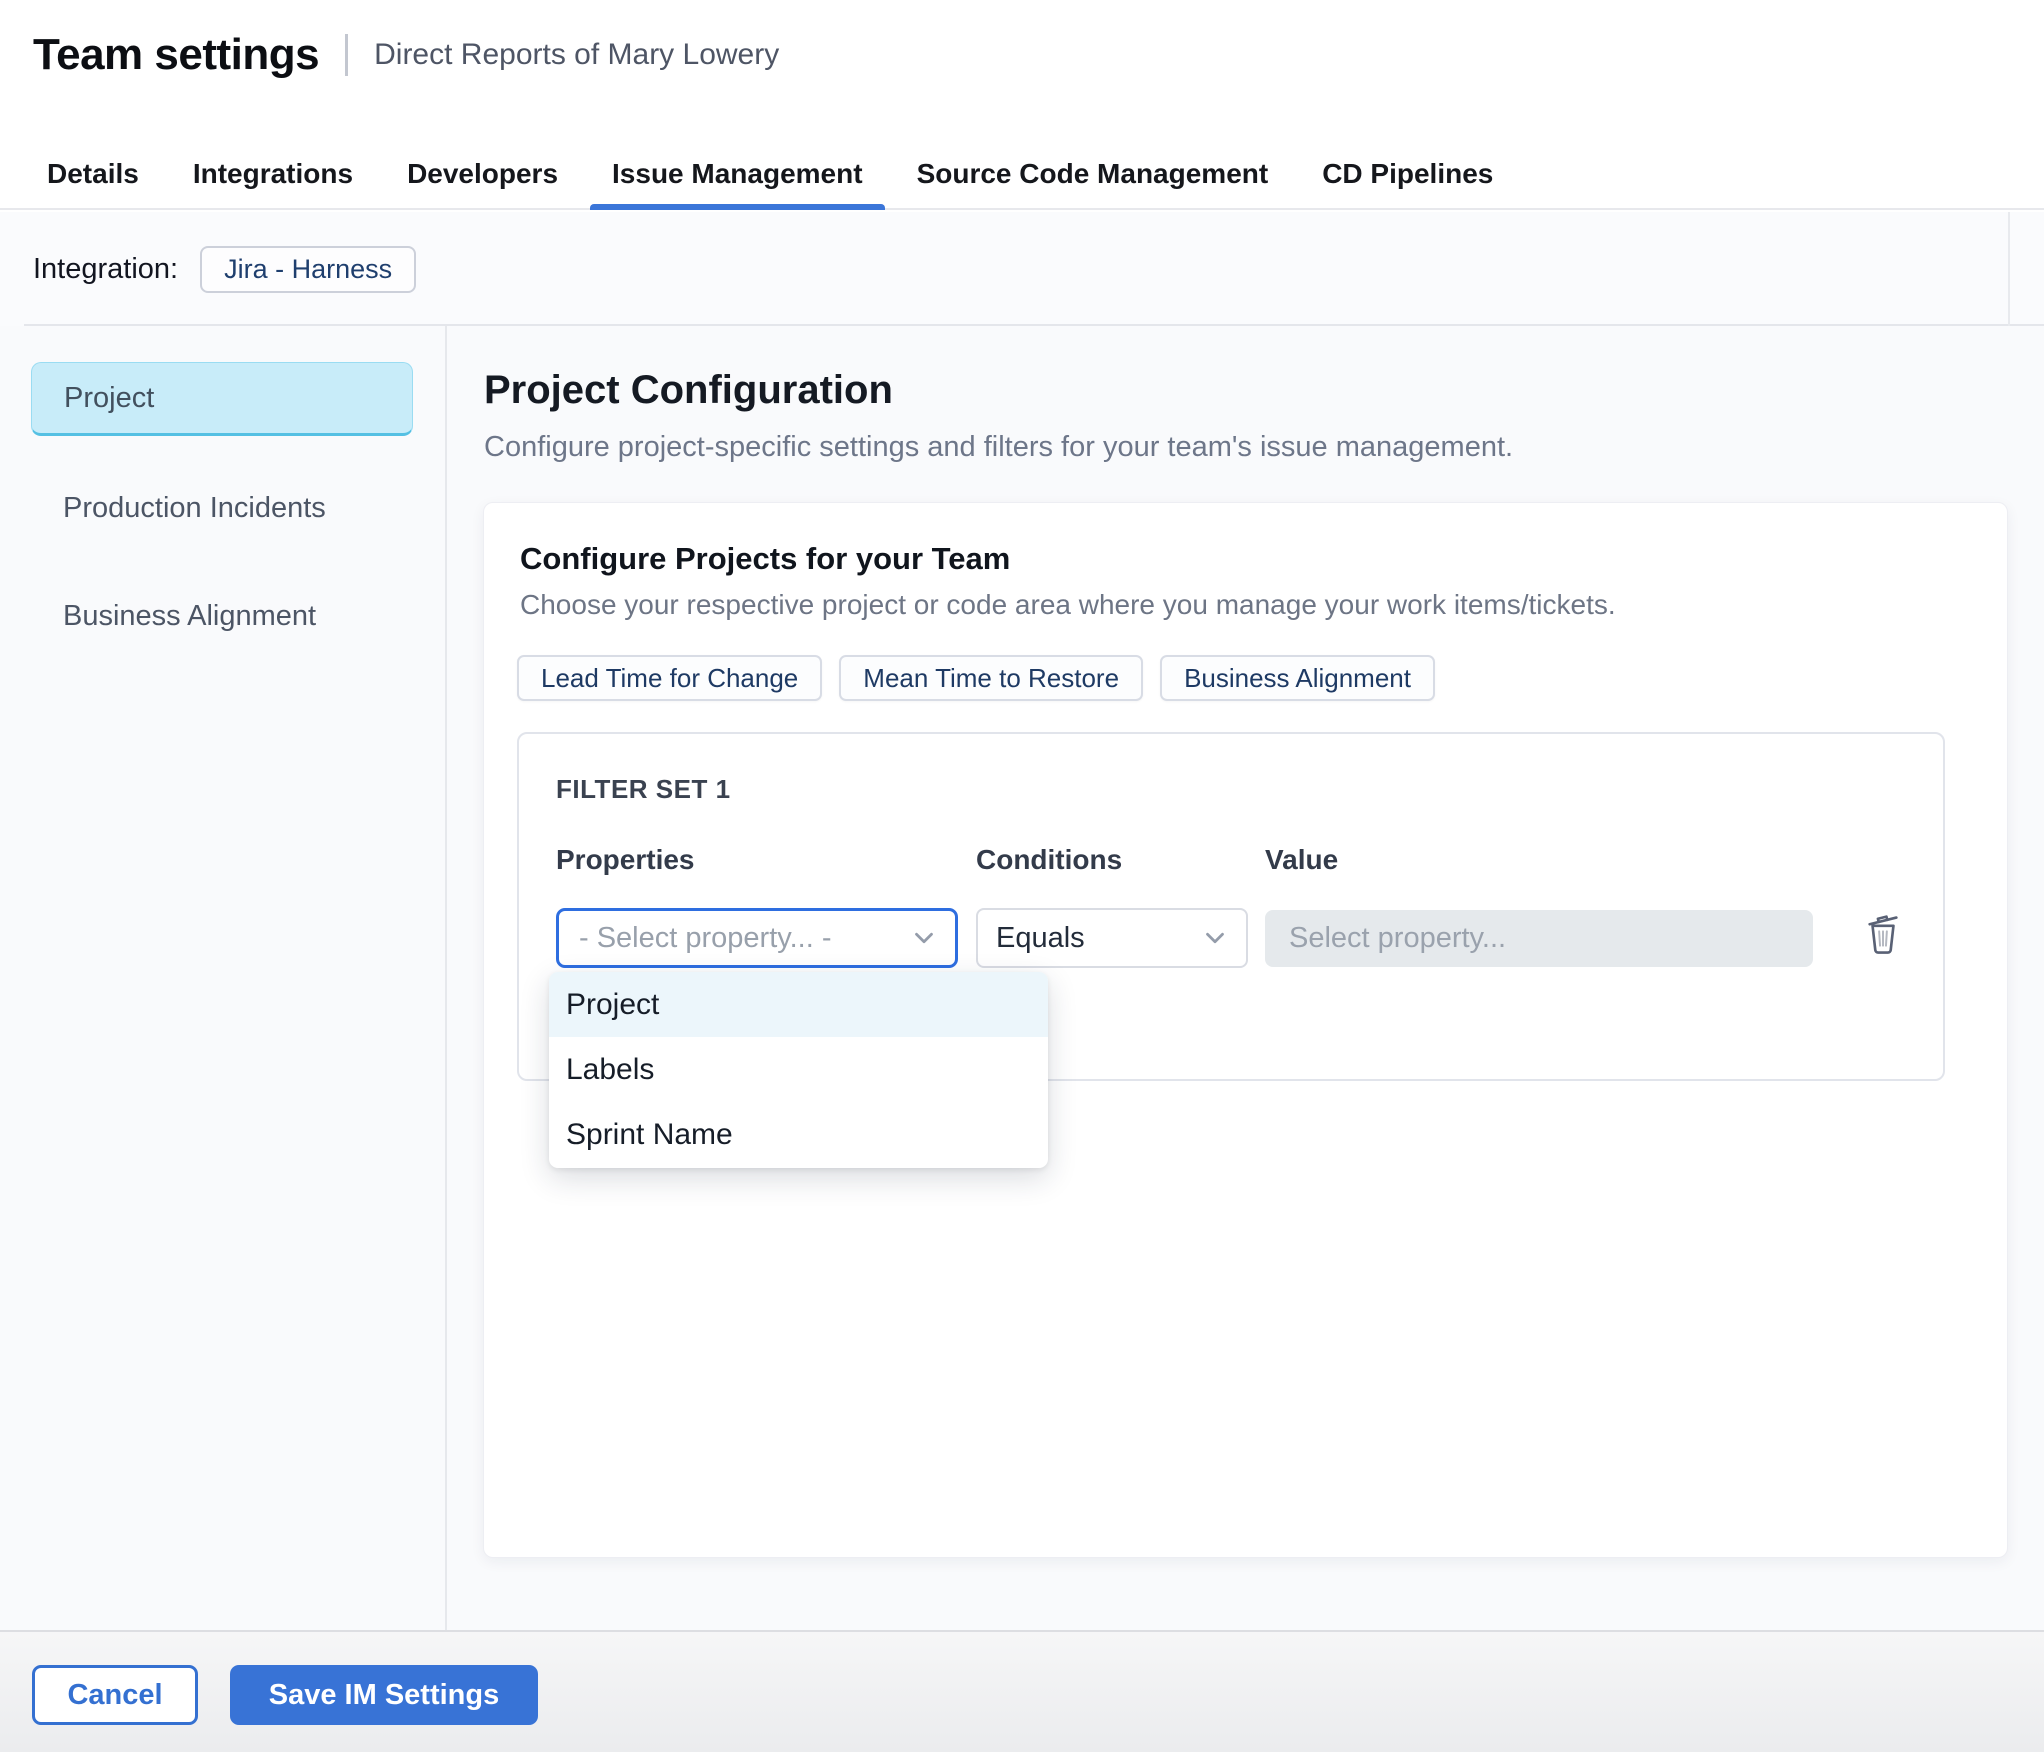  I want to click on trash-icon, so click(1883, 934).